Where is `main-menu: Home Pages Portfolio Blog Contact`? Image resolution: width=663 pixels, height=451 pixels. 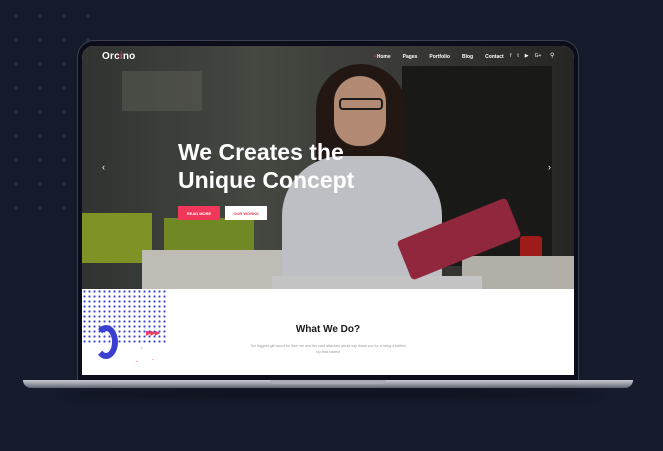 main-menu: Home Pages Portfolio Blog Contact is located at coordinates (439, 57).